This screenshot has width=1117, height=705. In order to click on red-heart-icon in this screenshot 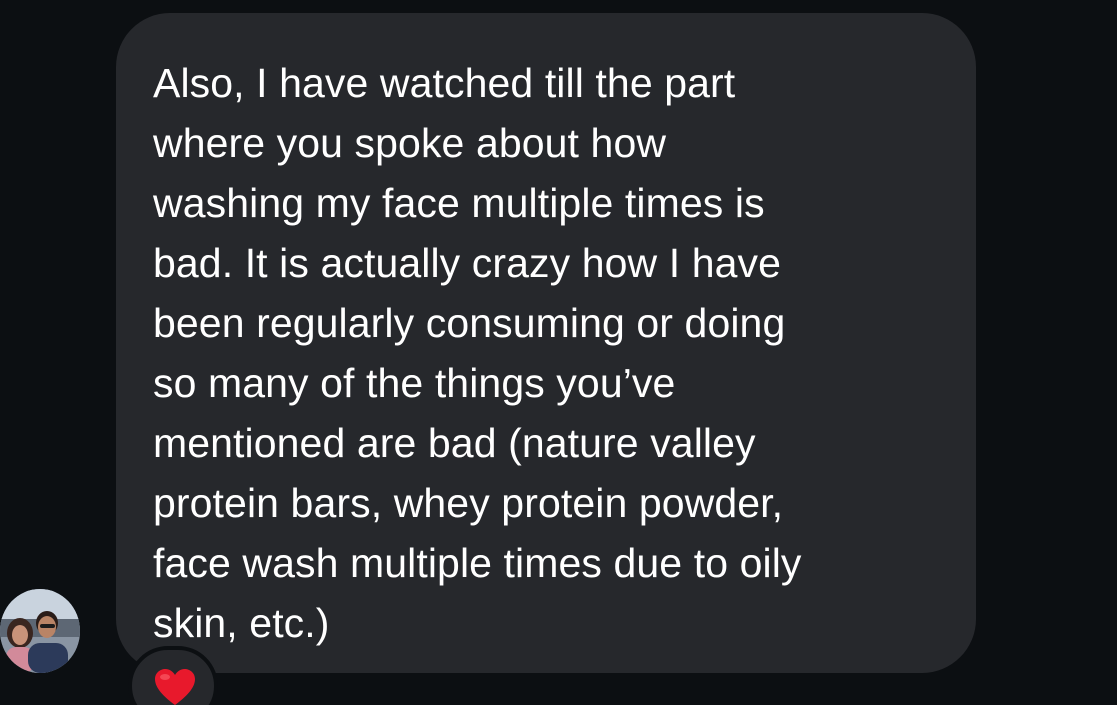, I will do `click(175, 686)`.